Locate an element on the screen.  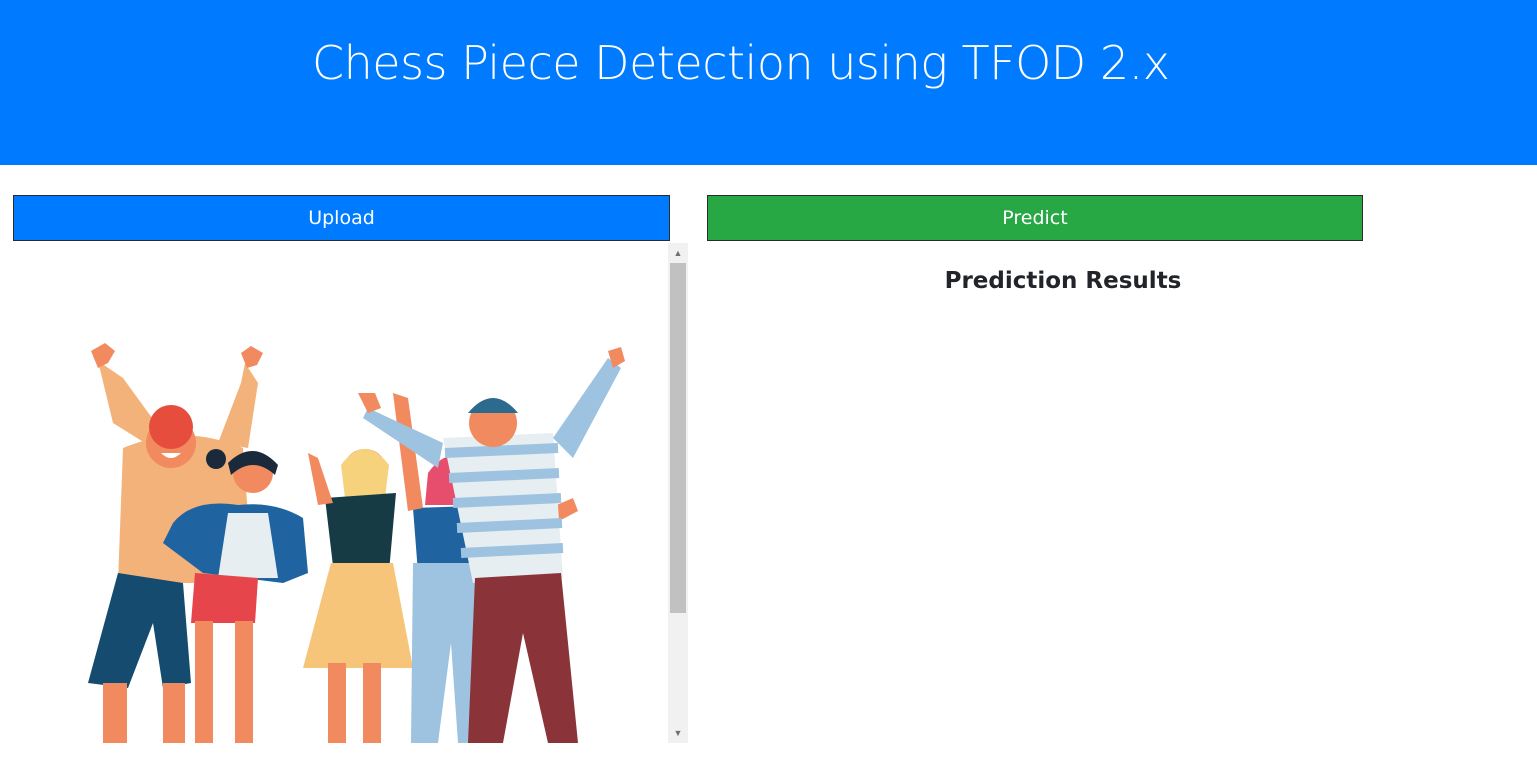
image-scrollbar: ▲ ▼ is located at coordinates (678, 493).